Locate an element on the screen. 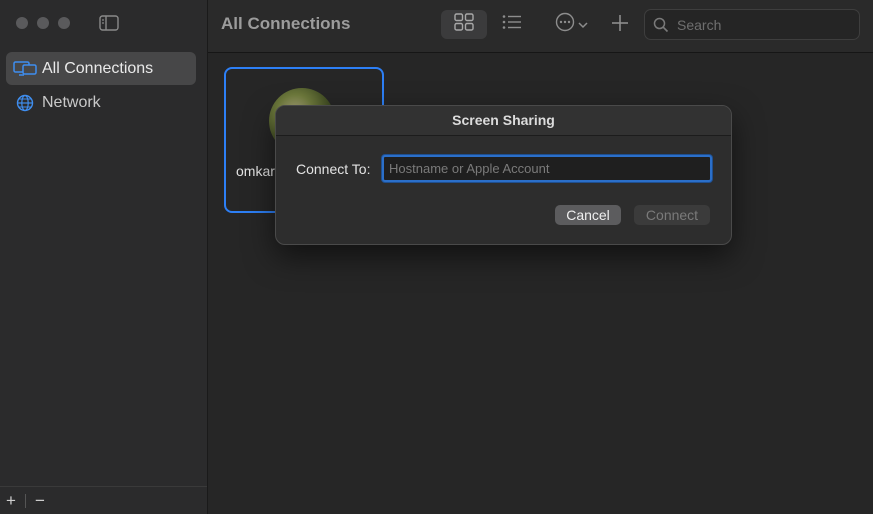 Image resolution: width=873 pixels, height=514 pixels. globe-icon is located at coordinates (25, 103).